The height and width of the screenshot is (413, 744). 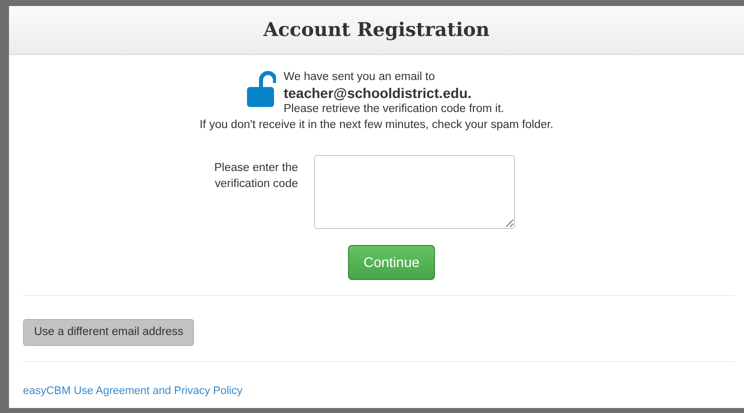 I want to click on dialog-title: Account Registration, so click(x=376, y=30).